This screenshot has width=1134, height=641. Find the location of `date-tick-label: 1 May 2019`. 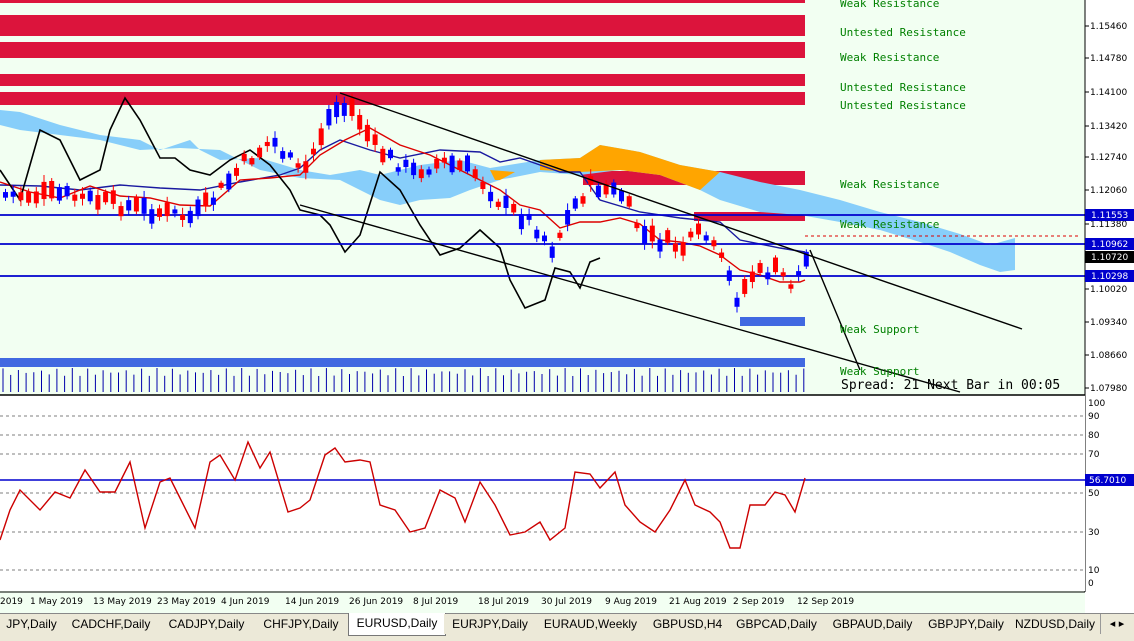

date-tick-label: 1 May 2019 is located at coordinates (56, 602).